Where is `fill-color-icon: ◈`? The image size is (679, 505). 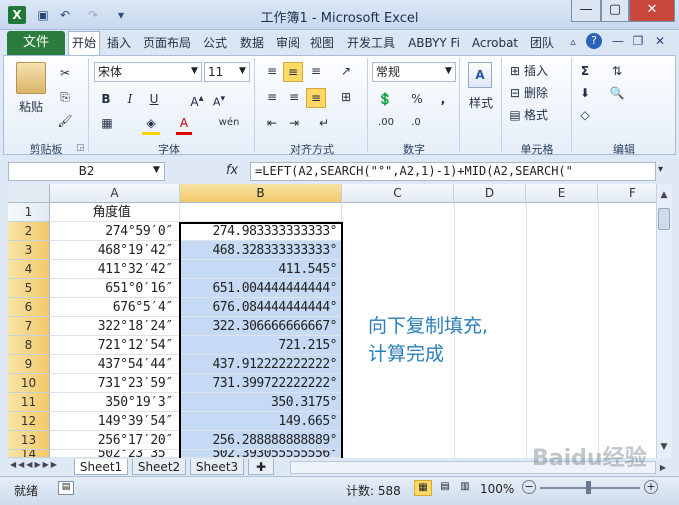 fill-color-icon: ◈ is located at coordinates (151, 124).